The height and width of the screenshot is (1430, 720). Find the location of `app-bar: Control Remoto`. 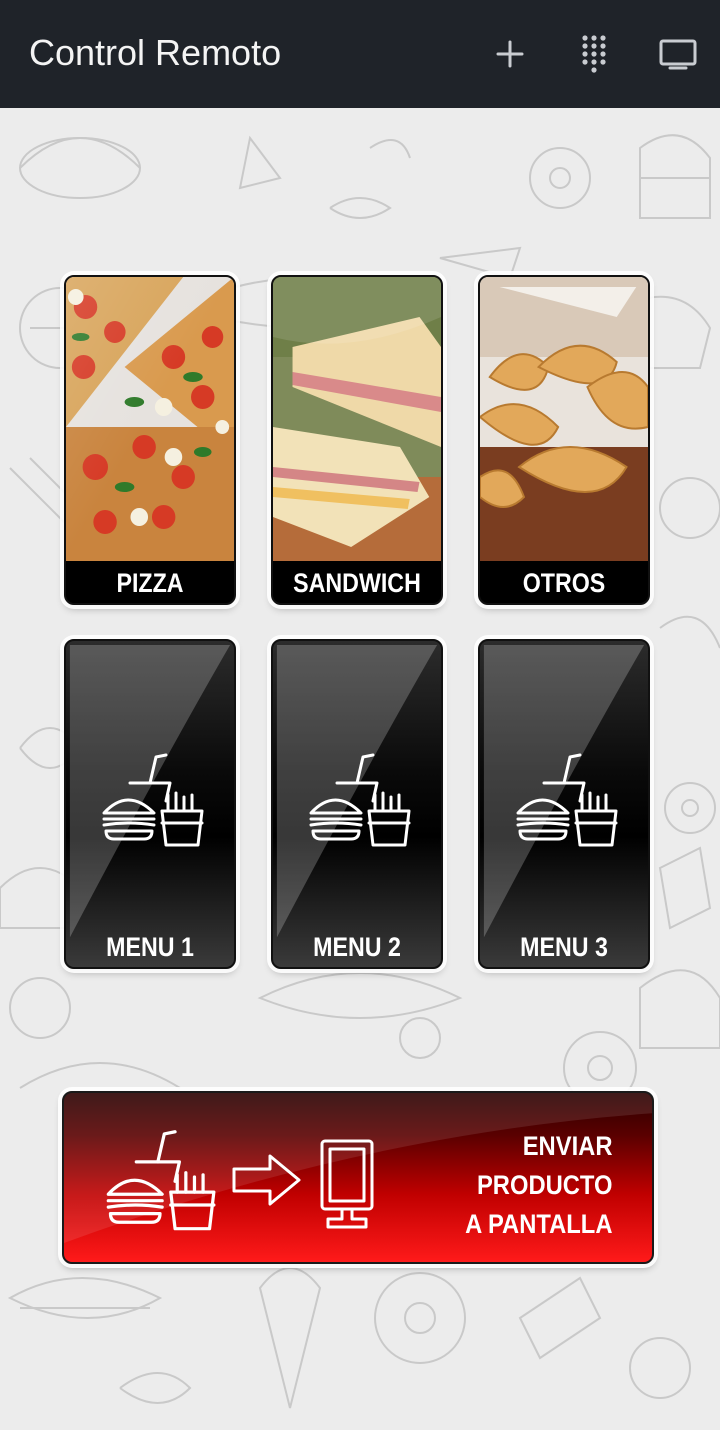

app-bar: Control Remoto is located at coordinates (360, 54).